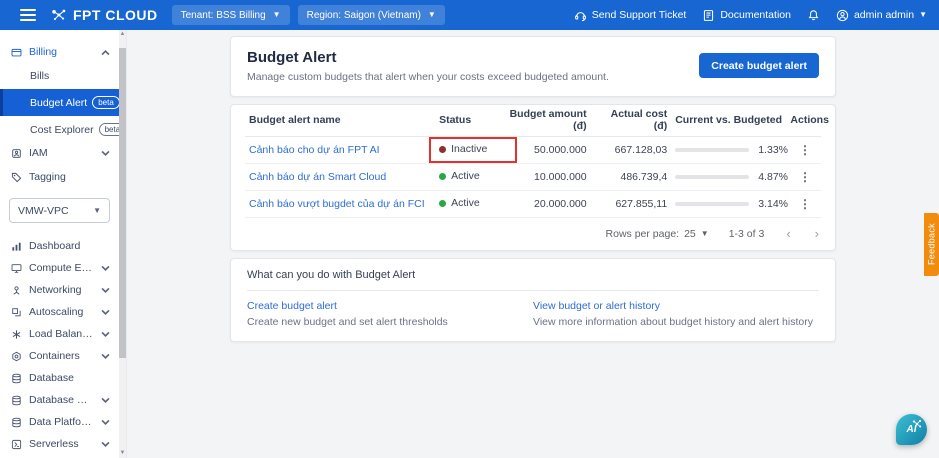 This screenshot has width=939, height=458. I want to click on sidebar-item-label: Database, so click(51, 378).